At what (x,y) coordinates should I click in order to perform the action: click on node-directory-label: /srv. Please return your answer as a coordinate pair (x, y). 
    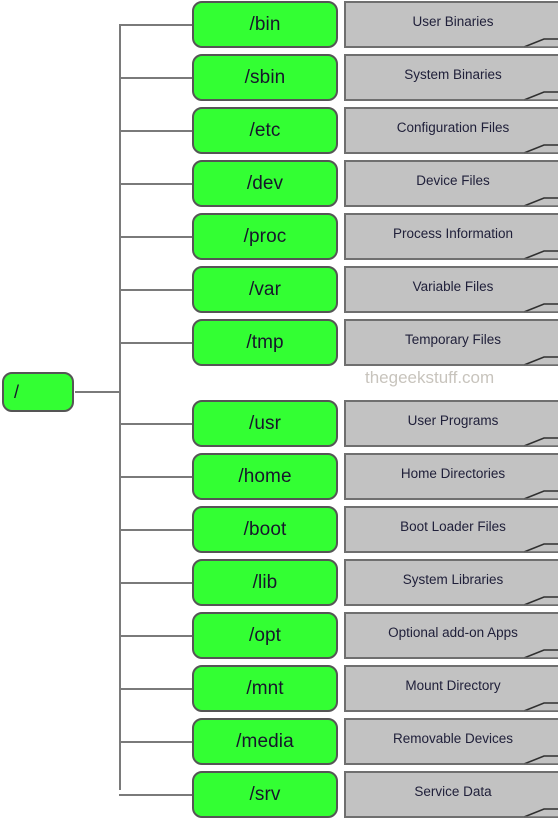
    Looking at the image, I should click on (265, 794).